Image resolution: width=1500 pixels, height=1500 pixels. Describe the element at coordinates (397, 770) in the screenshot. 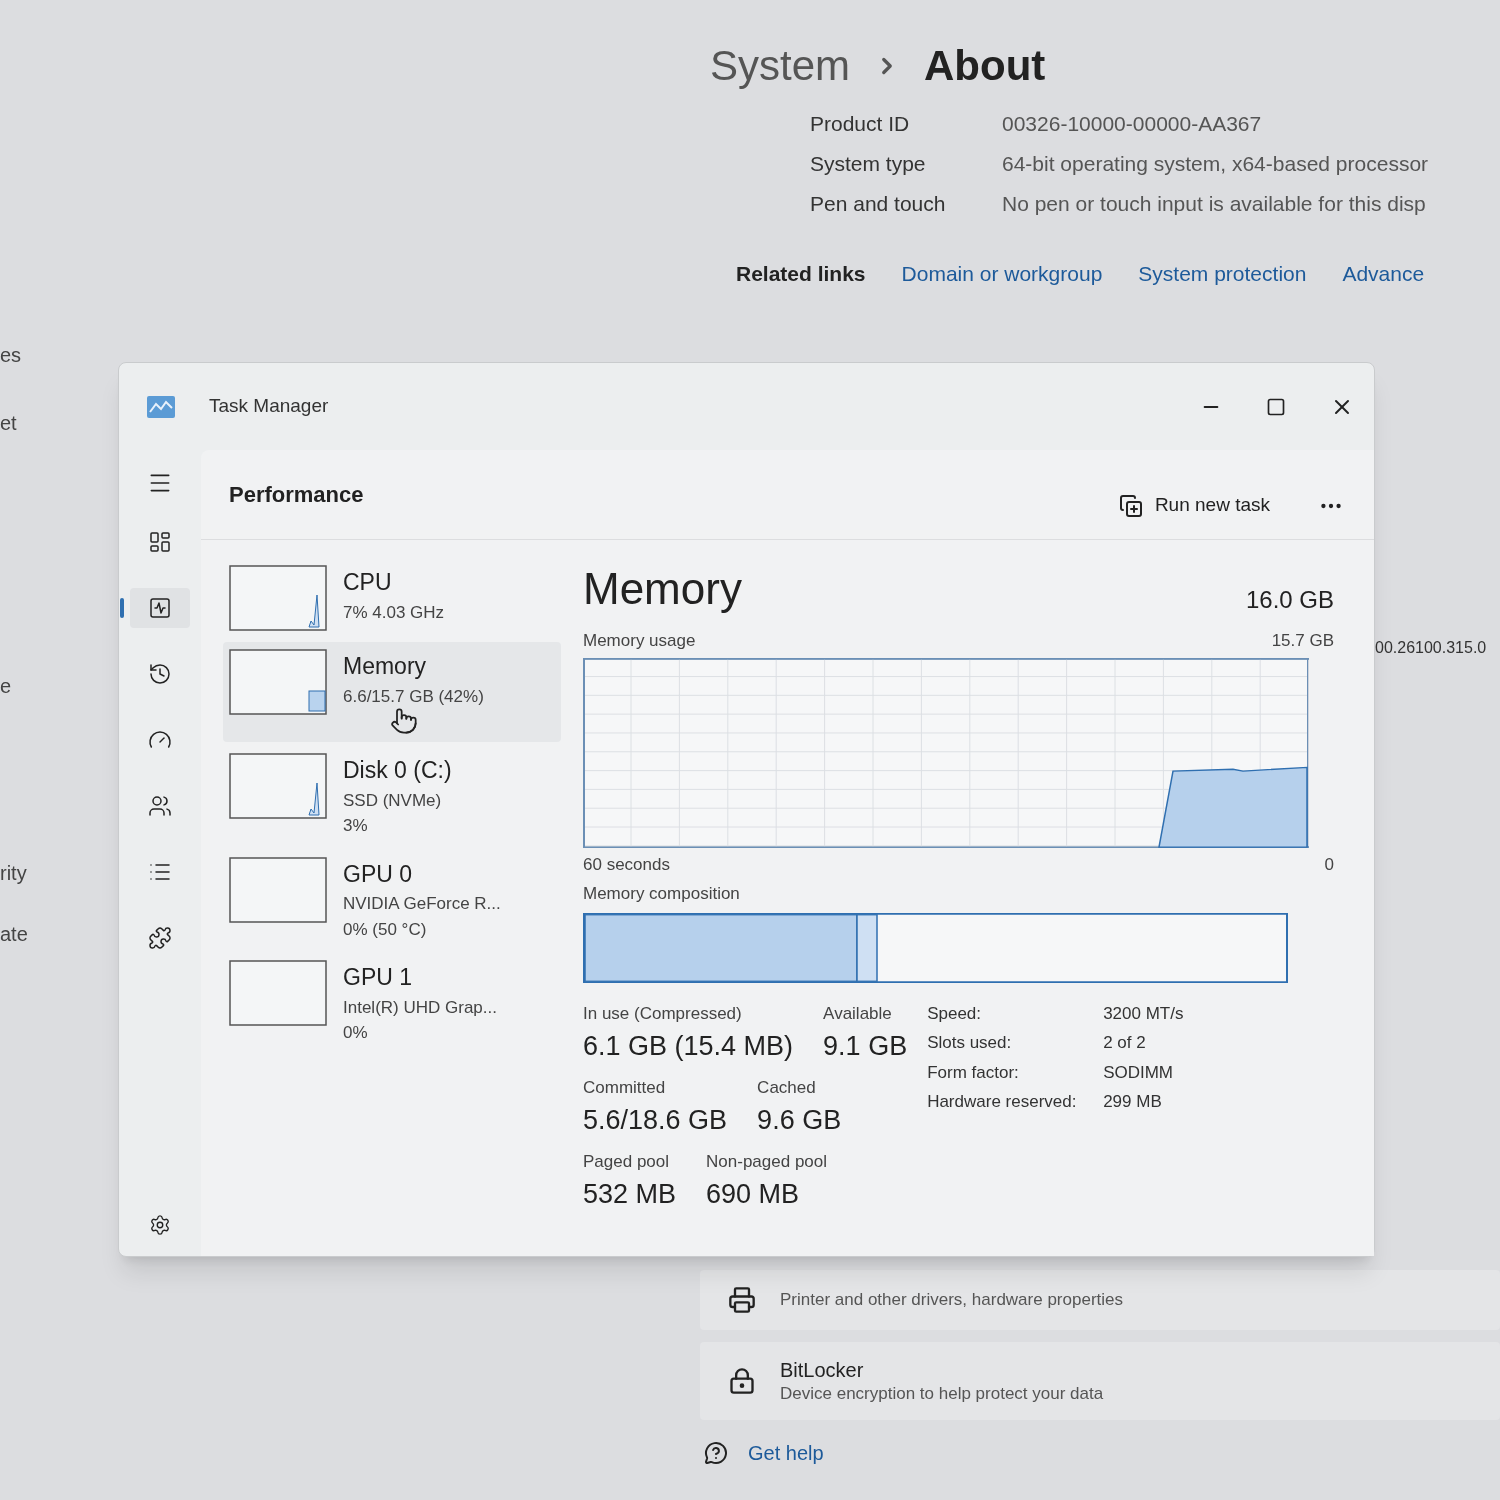

I see `resource-name: Disk 0 (C:)` at that location.